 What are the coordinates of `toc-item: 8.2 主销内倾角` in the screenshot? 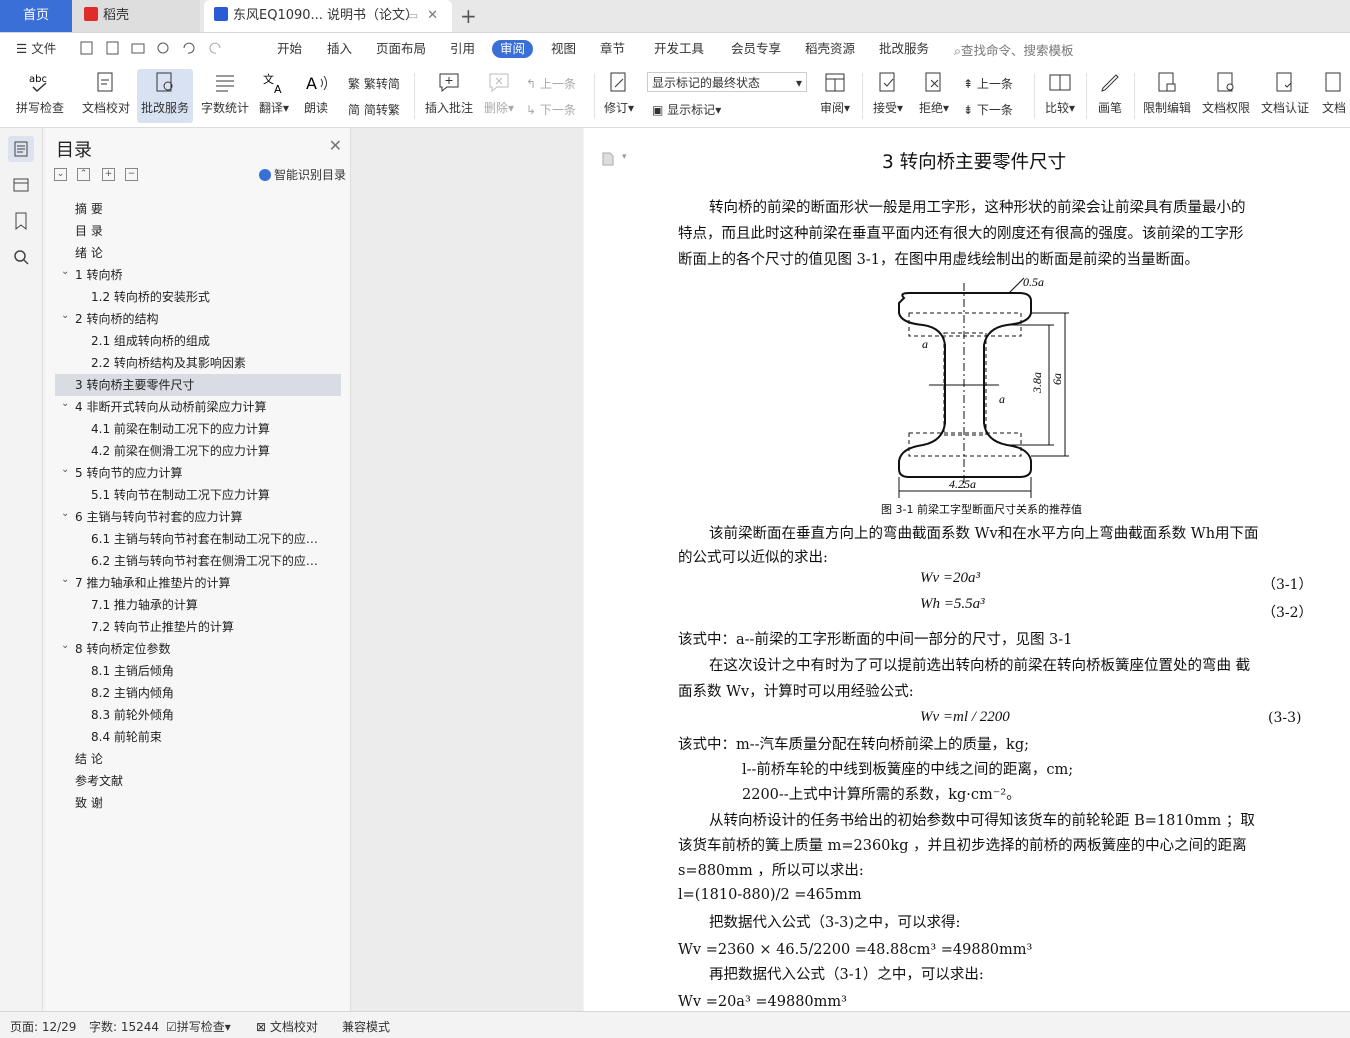 It's located at (198, 693).